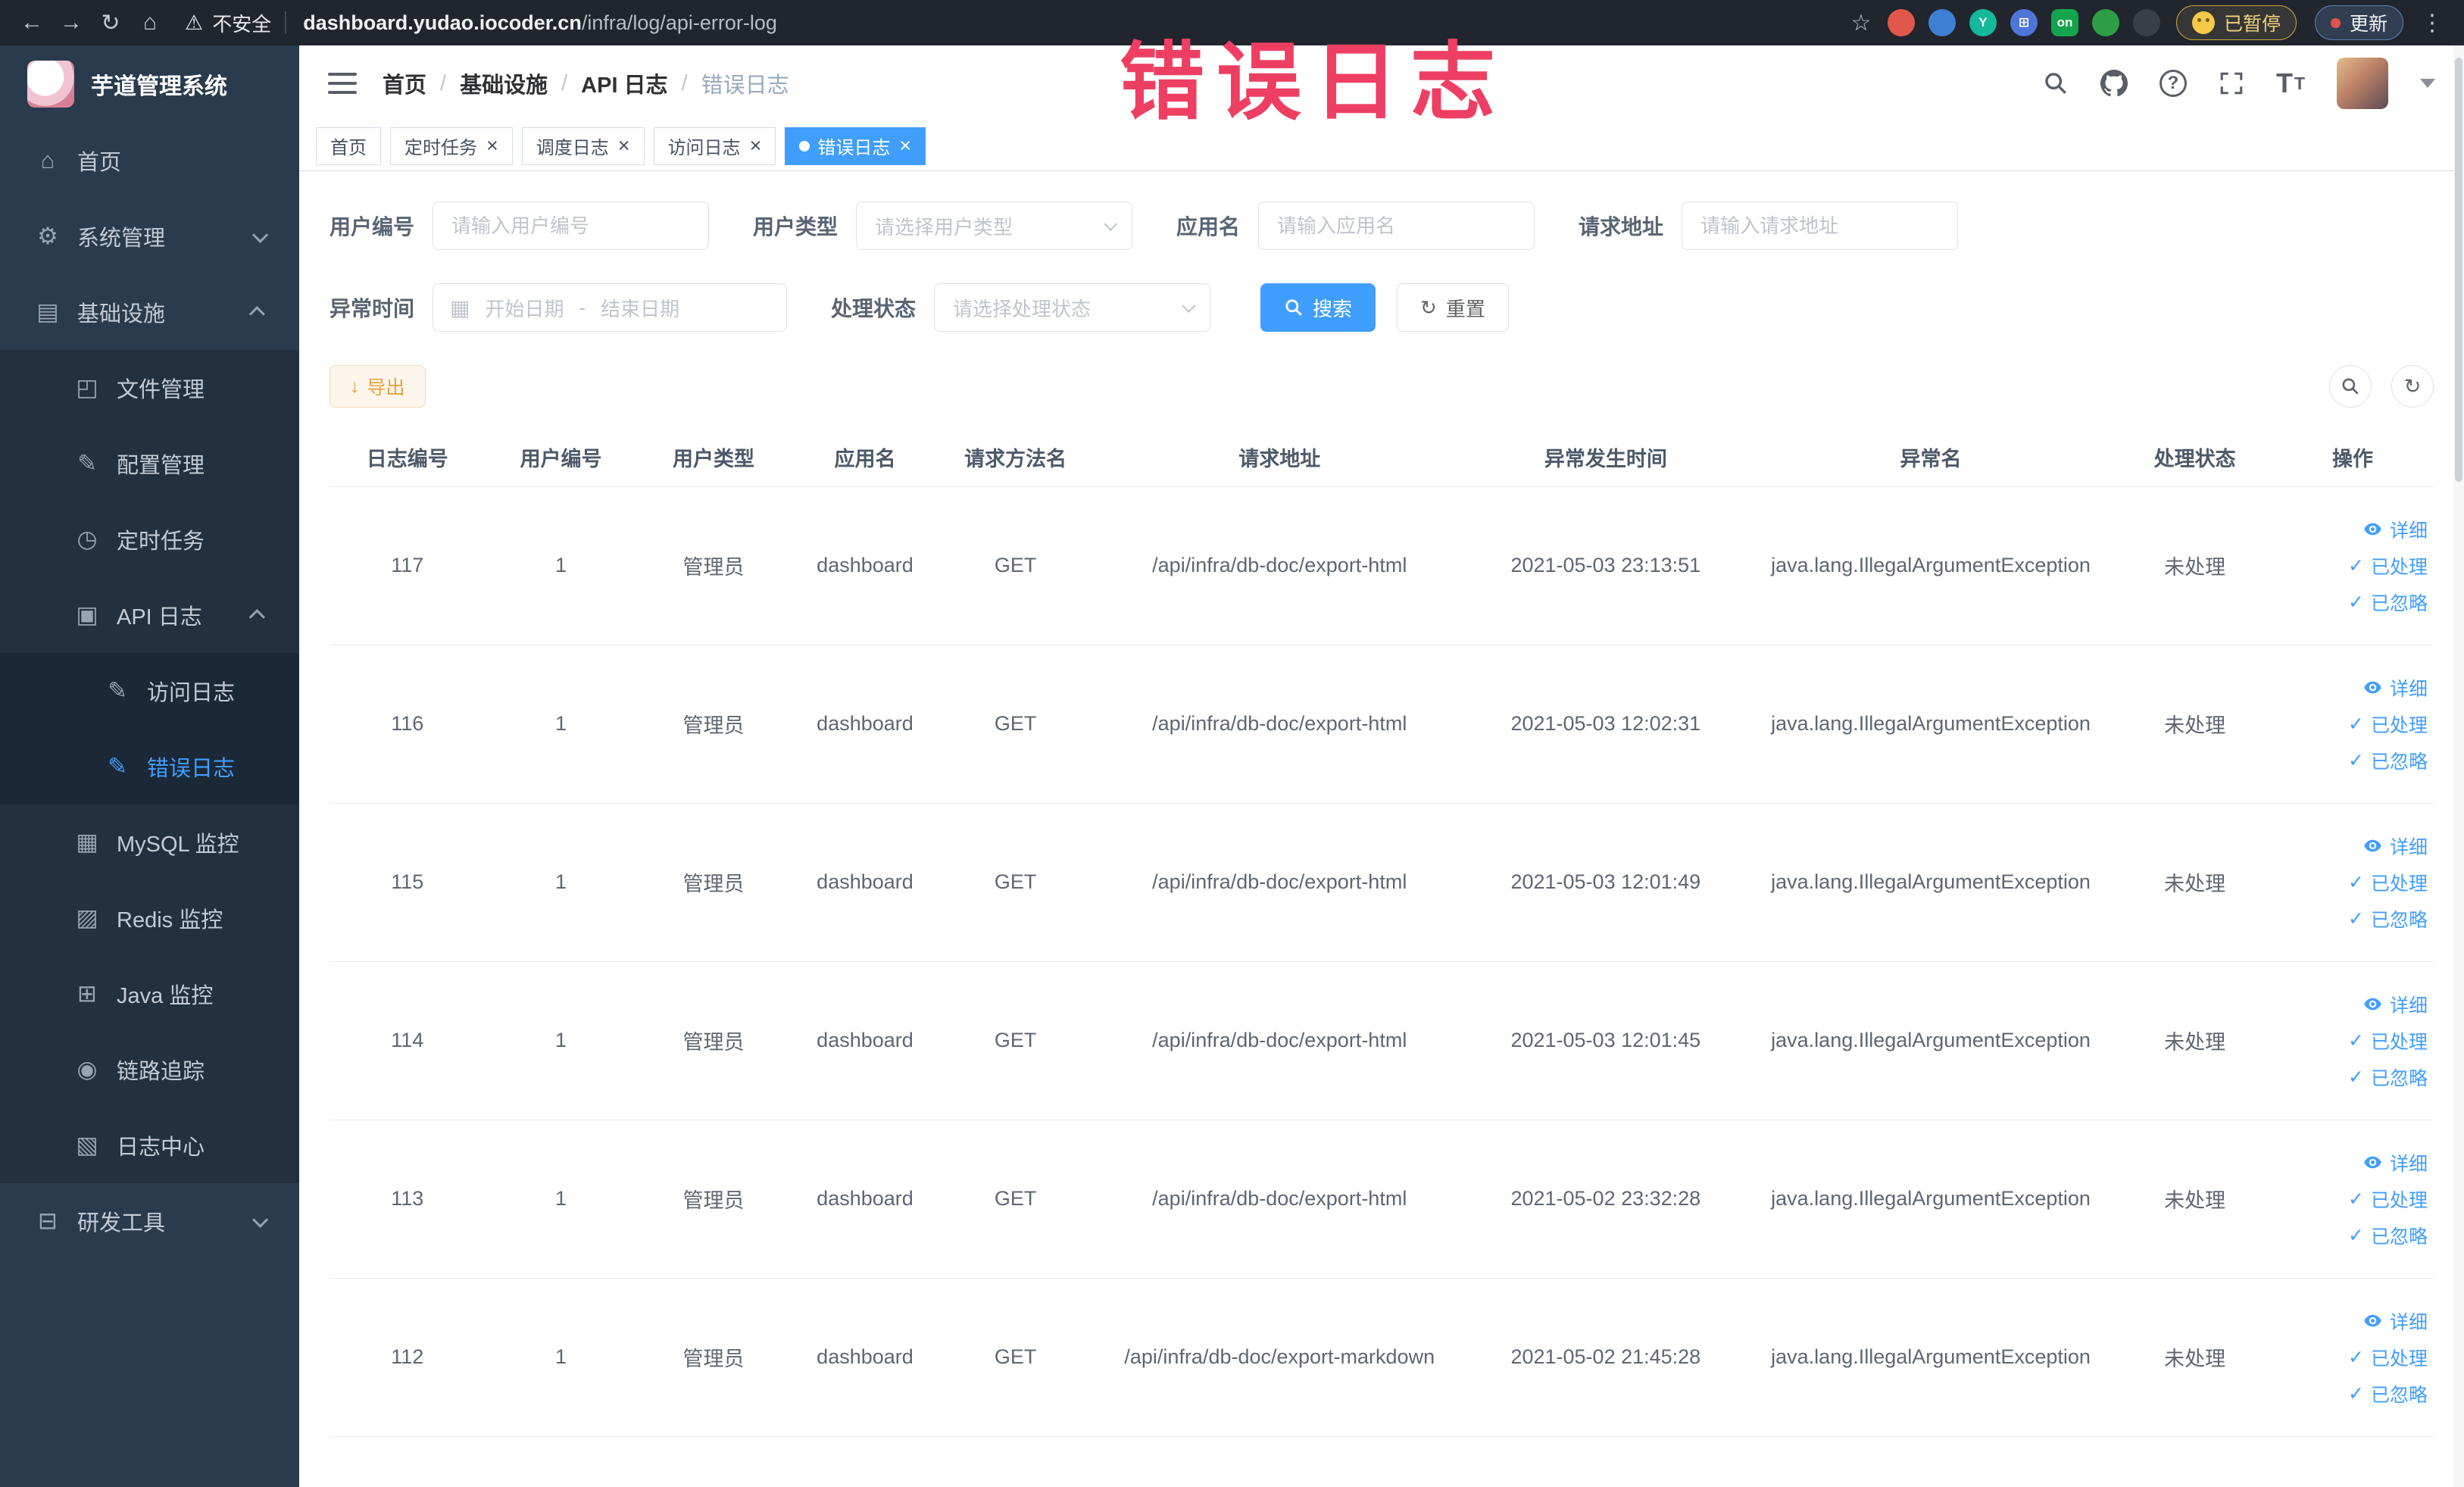 The width and height of the screenshot is (2464, 1487). What do you see at coordinates (110, 23) in the screenshot?
I see `reload-icon: ↻` at bounding box center [110, 23].